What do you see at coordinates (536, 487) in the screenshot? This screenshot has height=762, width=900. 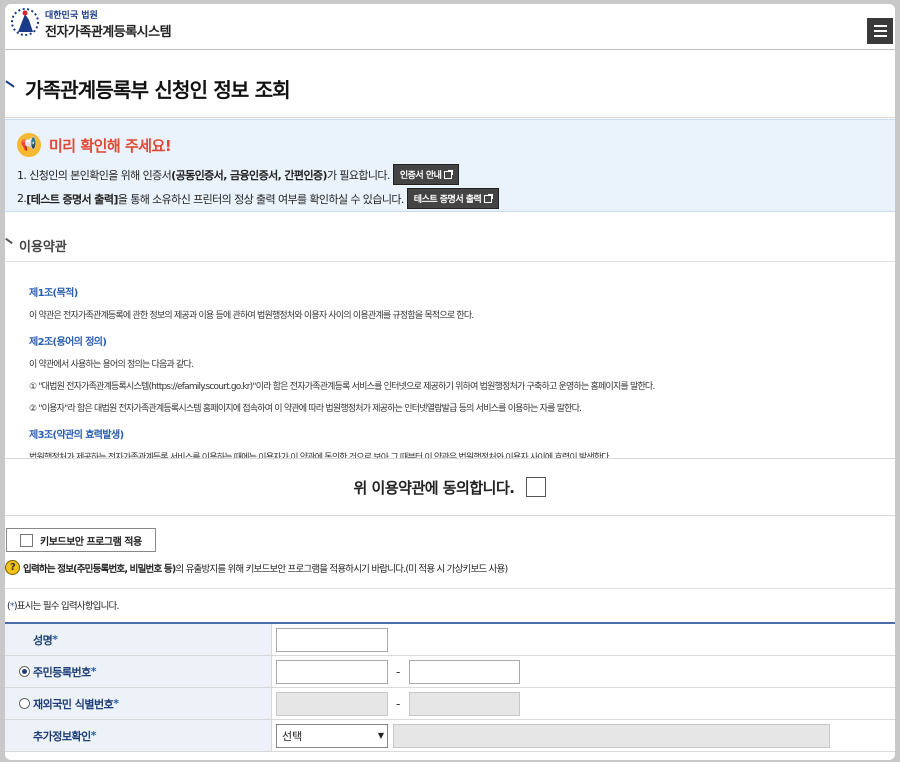 I see `agree-checkbox` at bounding box center [536, 487].